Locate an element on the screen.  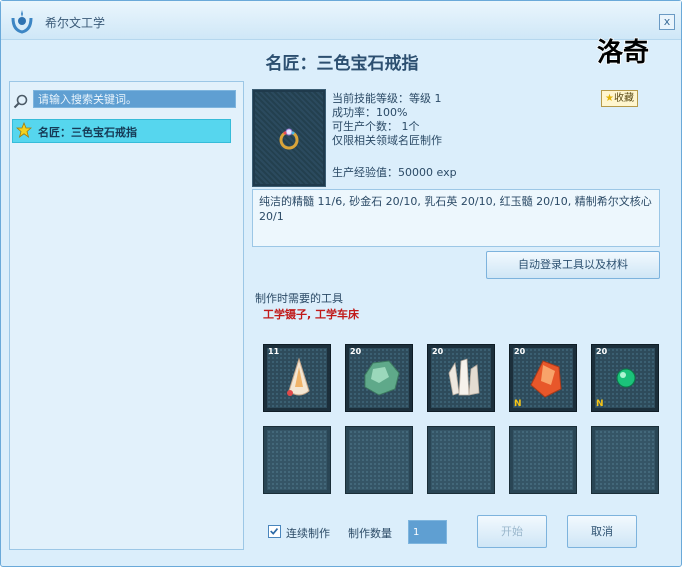
quantity-label: 制作数量 is located at coordinates (370, 533).